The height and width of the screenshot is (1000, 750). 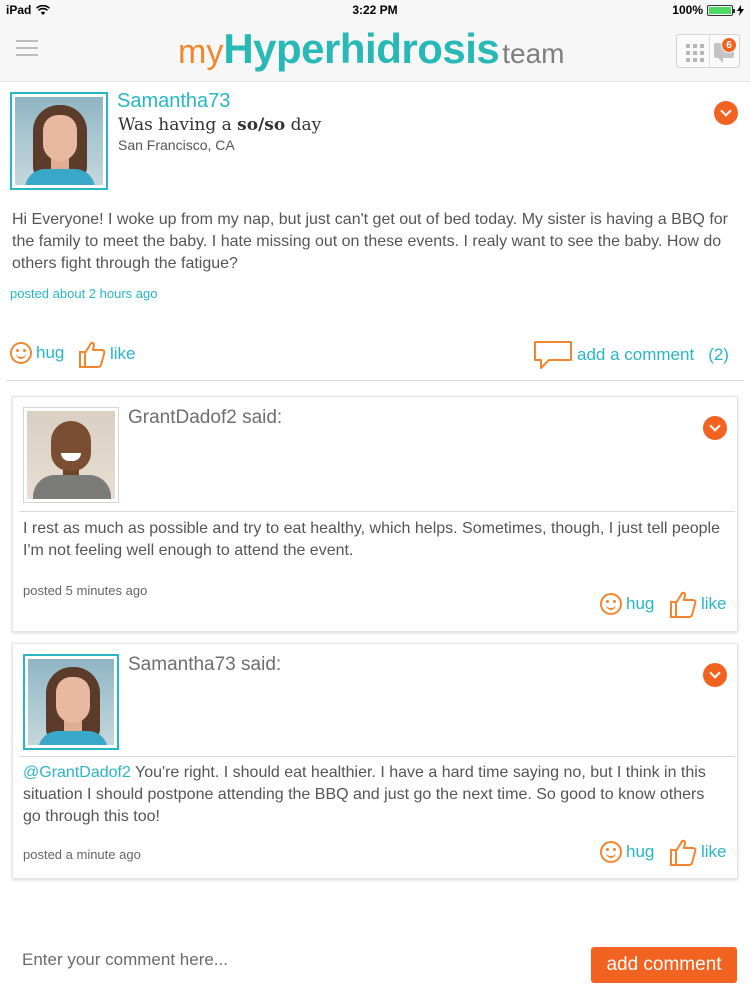 What do you see at coordinates (77, 772) in the screenshot?
I see `user-mention-link: @GrantDadof2` at bounding box center [77, 772].